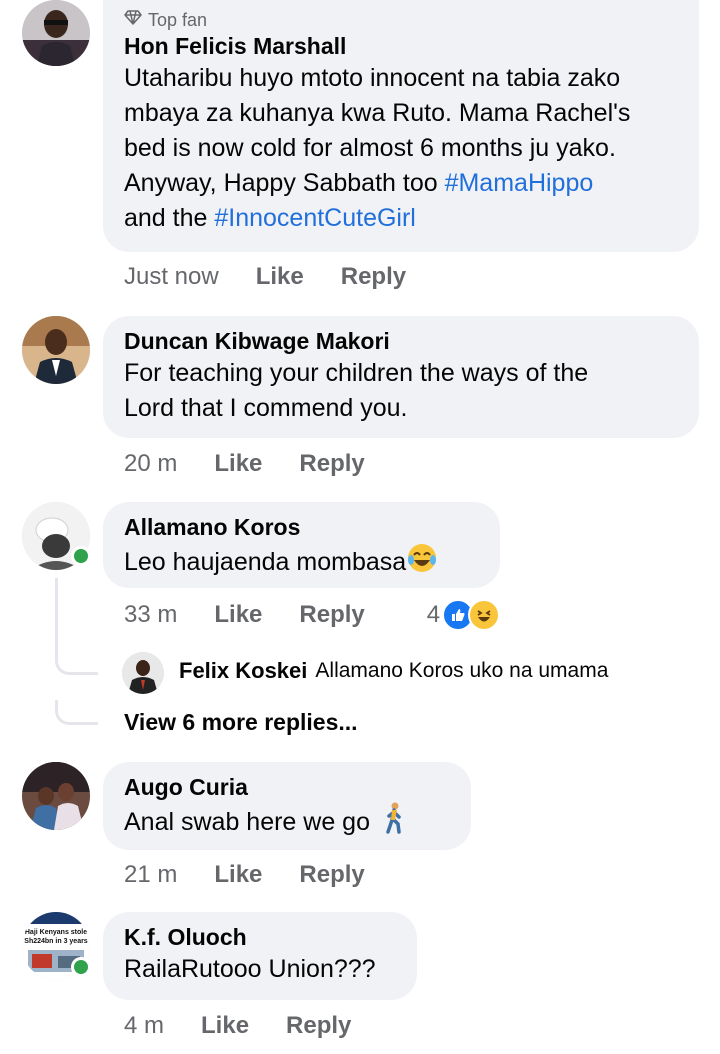 The image size is (720, 1054). Describe the element at coordinates (56, 932) in the screenshot. I see `avatar-headline: Haji Kenyans stole` at that location.